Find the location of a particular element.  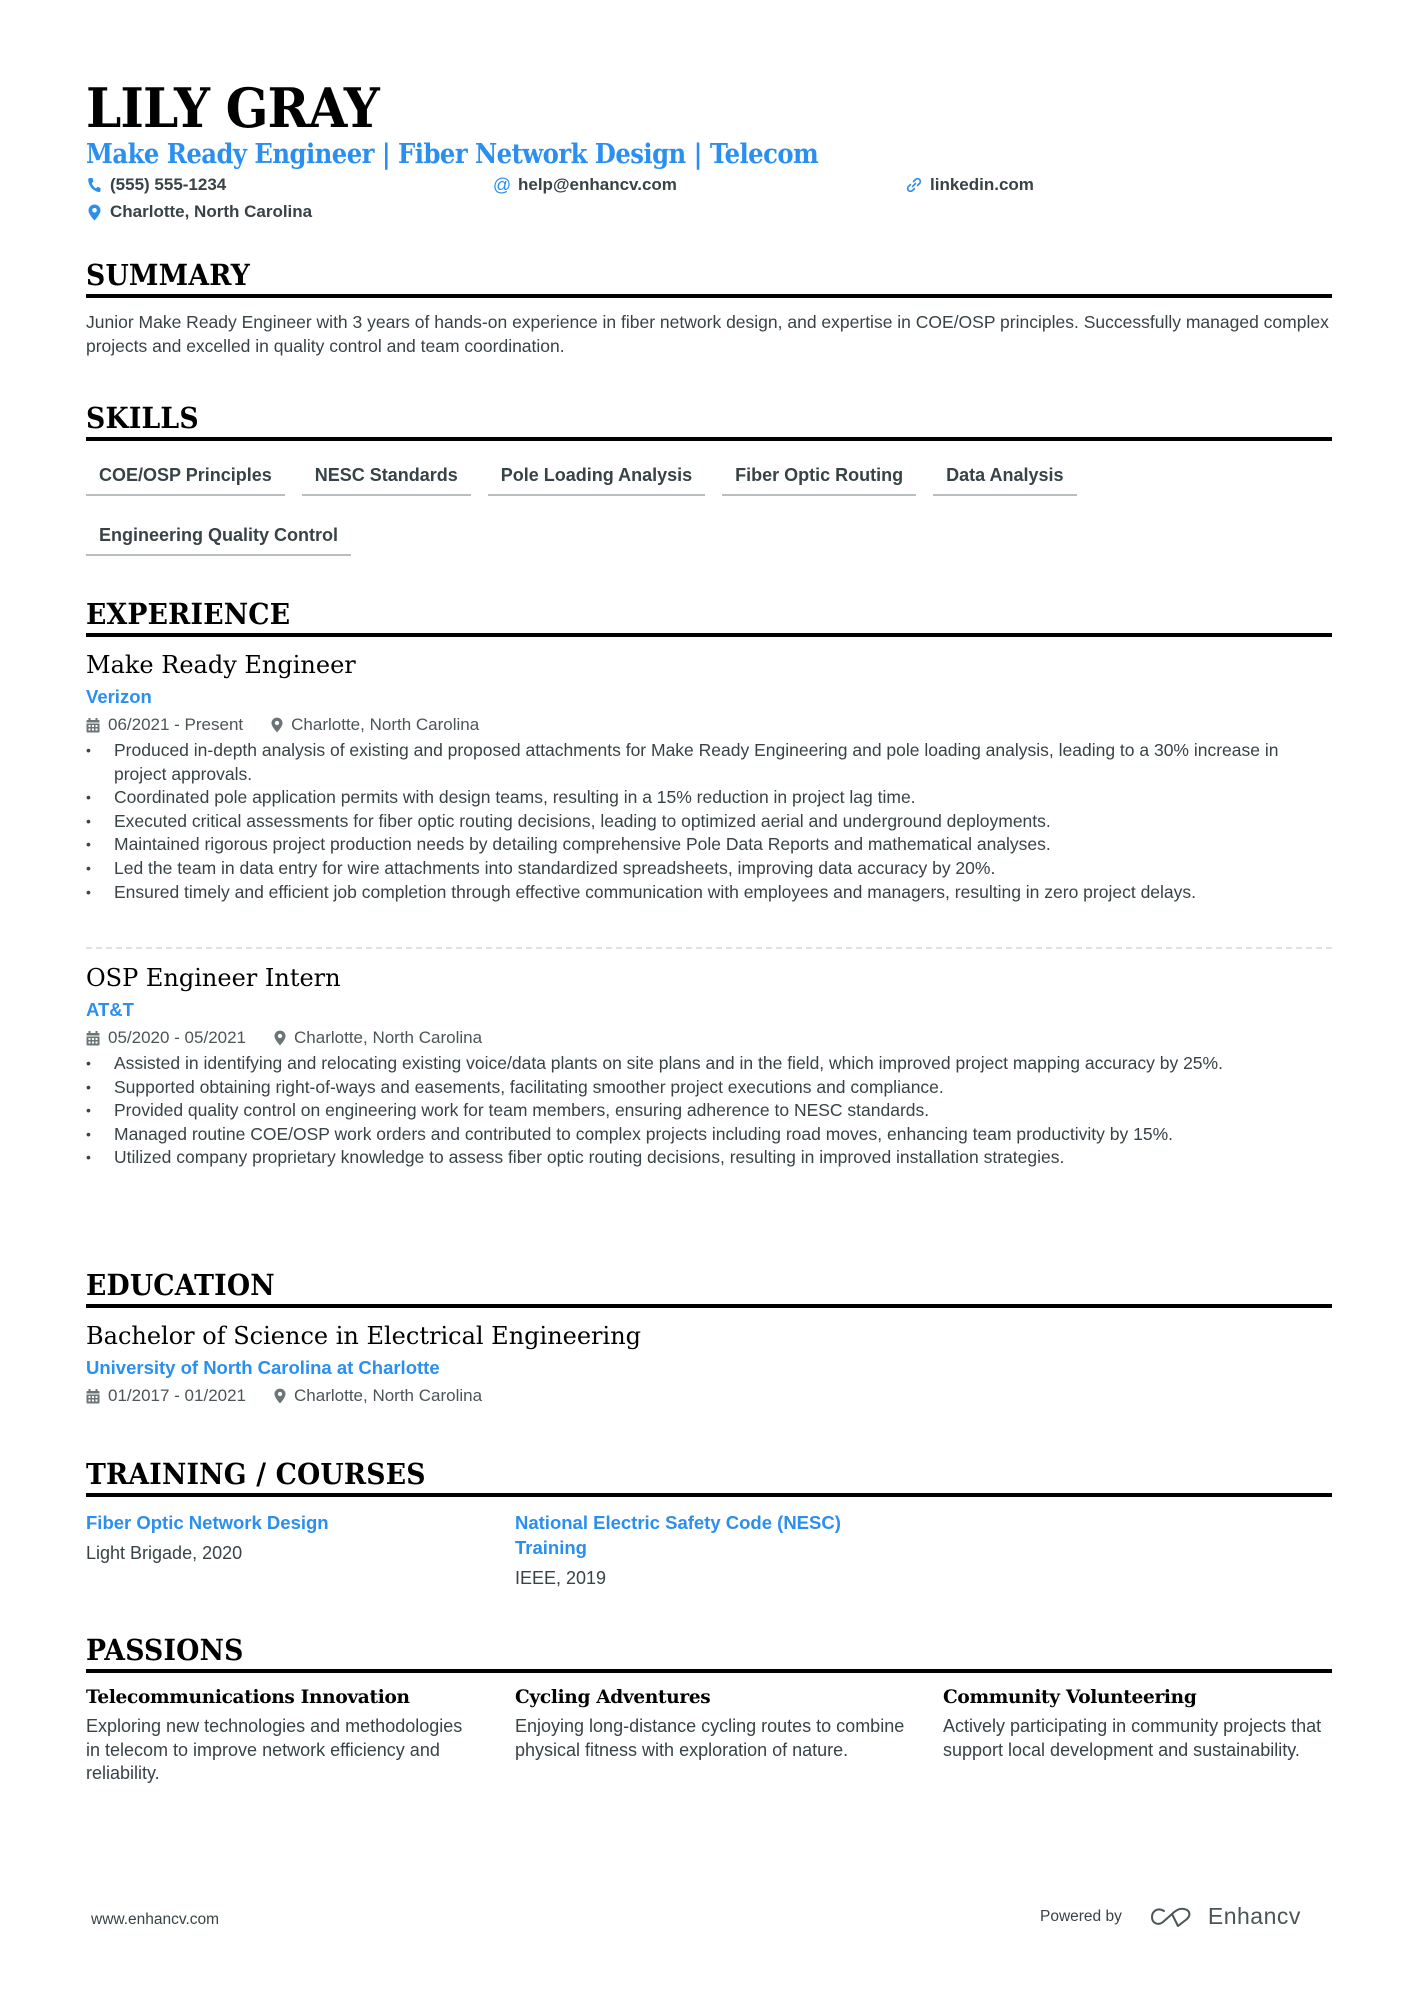

enhancv-brand: Enhancv is located at coordinates (1254, 1916).